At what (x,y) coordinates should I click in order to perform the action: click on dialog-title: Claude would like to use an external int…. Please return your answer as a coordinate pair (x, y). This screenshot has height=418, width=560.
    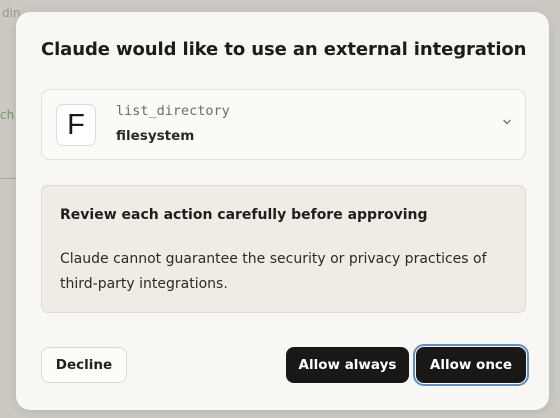
    Looking at the image, I should click on (284, 49).